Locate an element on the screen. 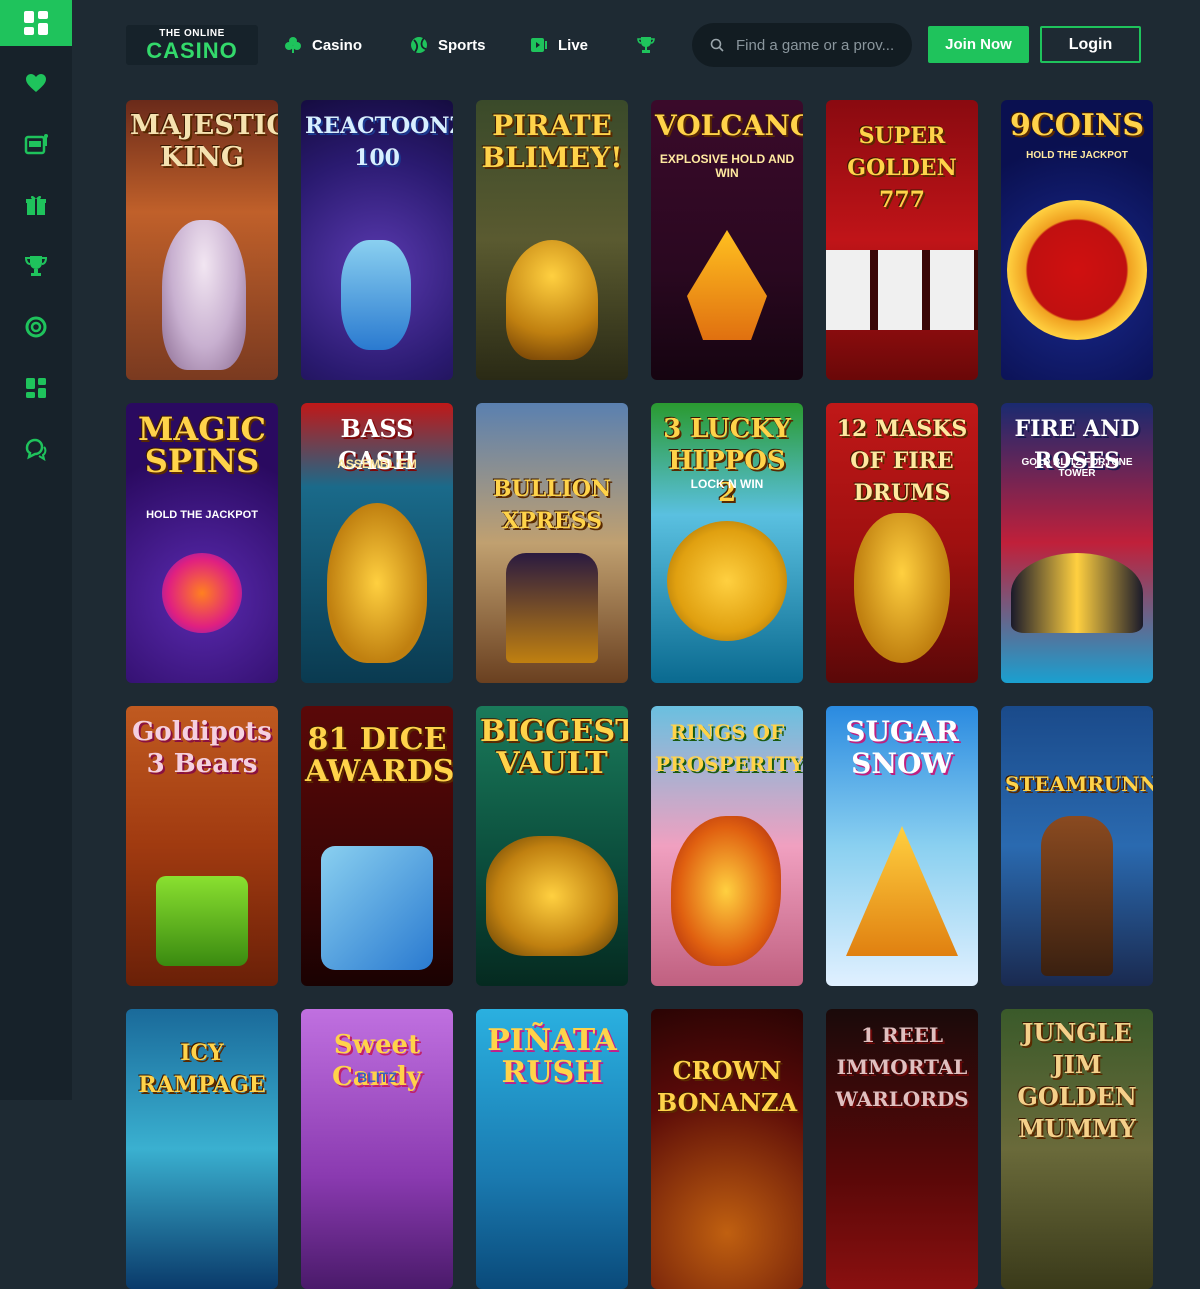  game-title: SUPER GOLDEN 777 is located at coordinates (902, 168).